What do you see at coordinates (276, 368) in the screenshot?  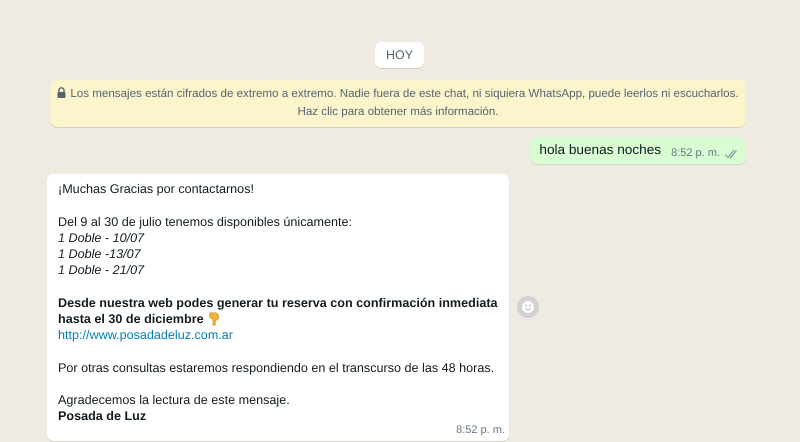 I see `message-text: Por otras consultas estaremos respondiendo en el transcurso de las 48 horas.` at bounding box center [276, 368].